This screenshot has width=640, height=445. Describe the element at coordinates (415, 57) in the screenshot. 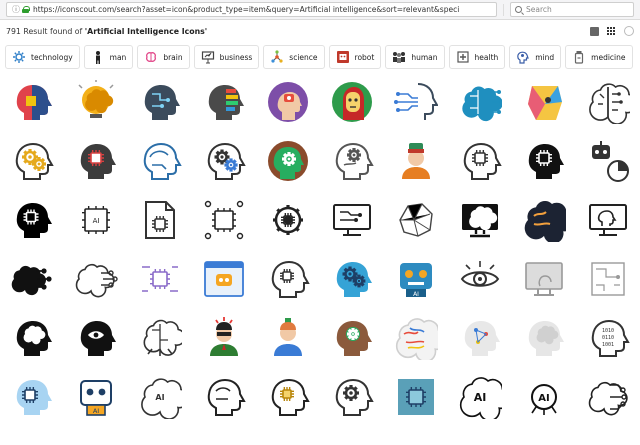

I see `tag-human: human` at that location.